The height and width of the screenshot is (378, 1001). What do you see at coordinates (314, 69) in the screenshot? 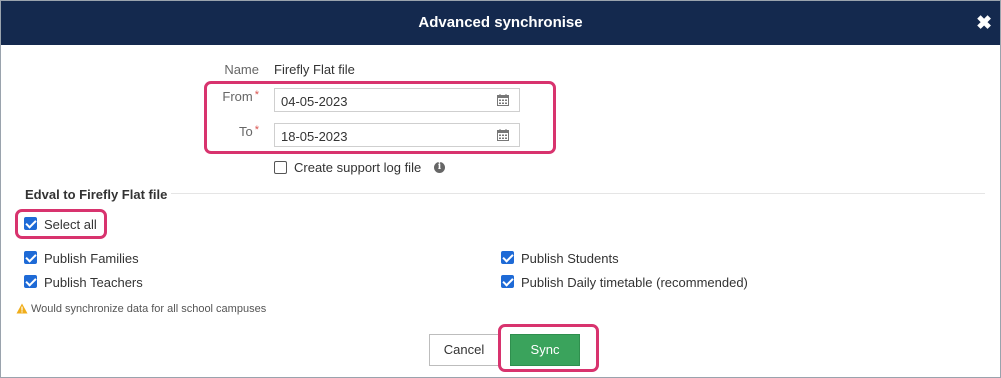
I see `name-value: Firefly Flat file` at bounding box center [314, 69].